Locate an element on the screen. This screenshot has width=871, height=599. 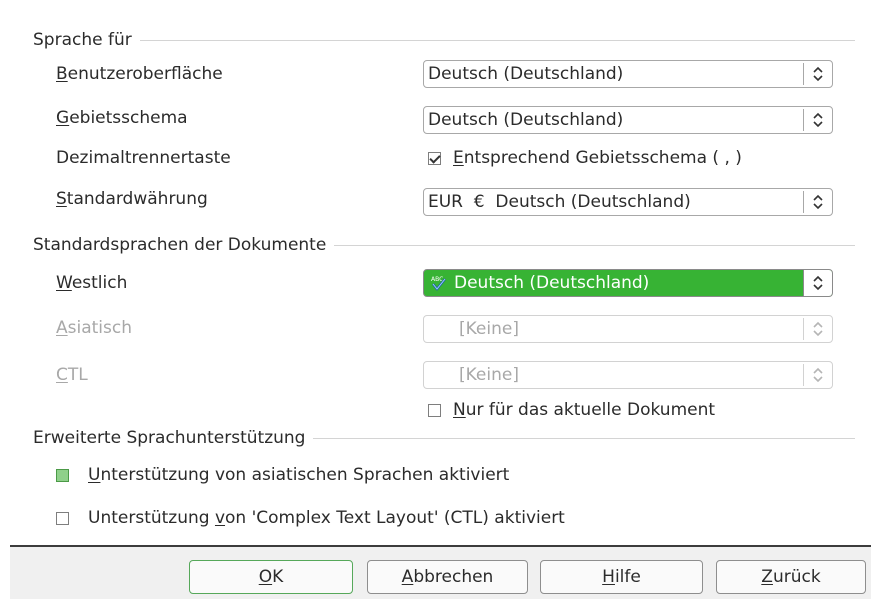
section-title: Erweiterte Sprachunterstützung is located at coordinates (169, 438).